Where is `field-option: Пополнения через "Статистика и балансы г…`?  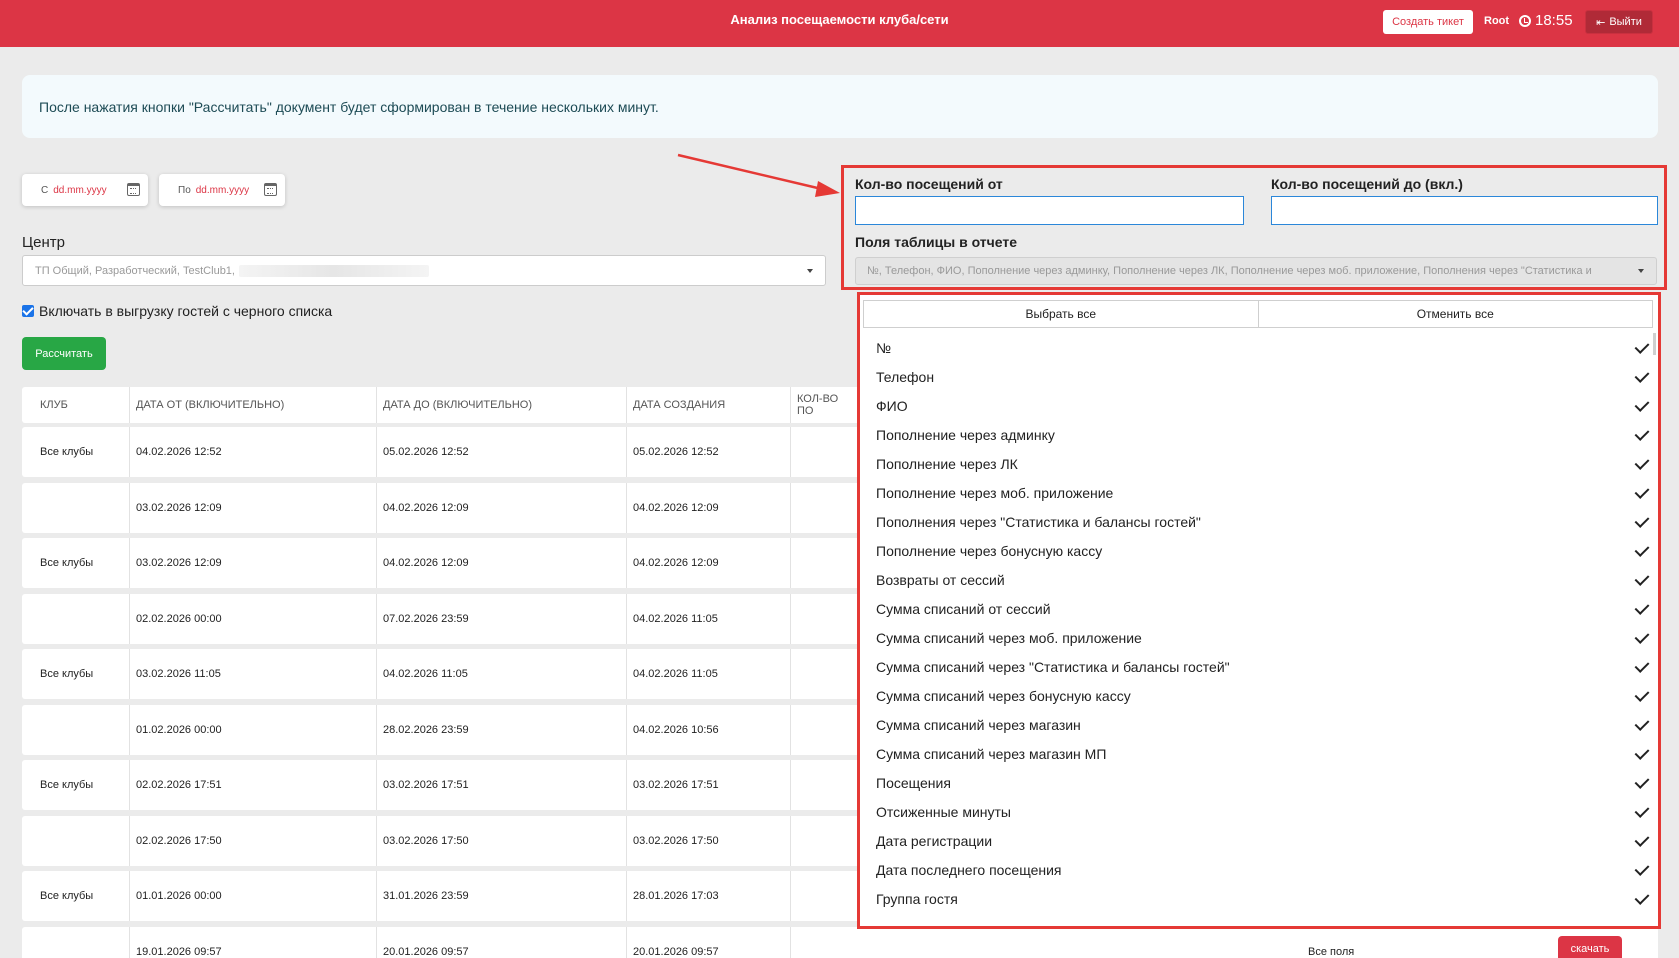 field-option: Пополнения через "Статистика и балансы г… is located at coordinates (1259, 521).